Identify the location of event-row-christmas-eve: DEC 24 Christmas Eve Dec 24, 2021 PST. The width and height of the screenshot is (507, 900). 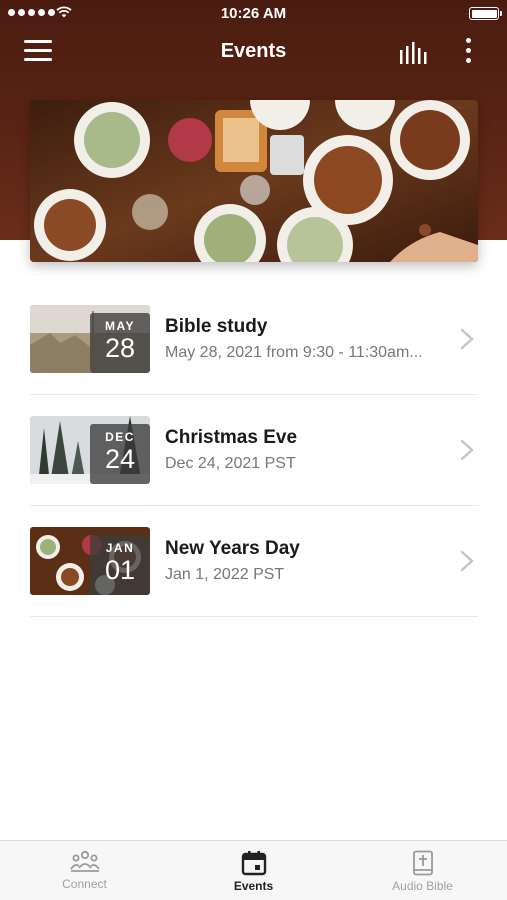
(254, 450).